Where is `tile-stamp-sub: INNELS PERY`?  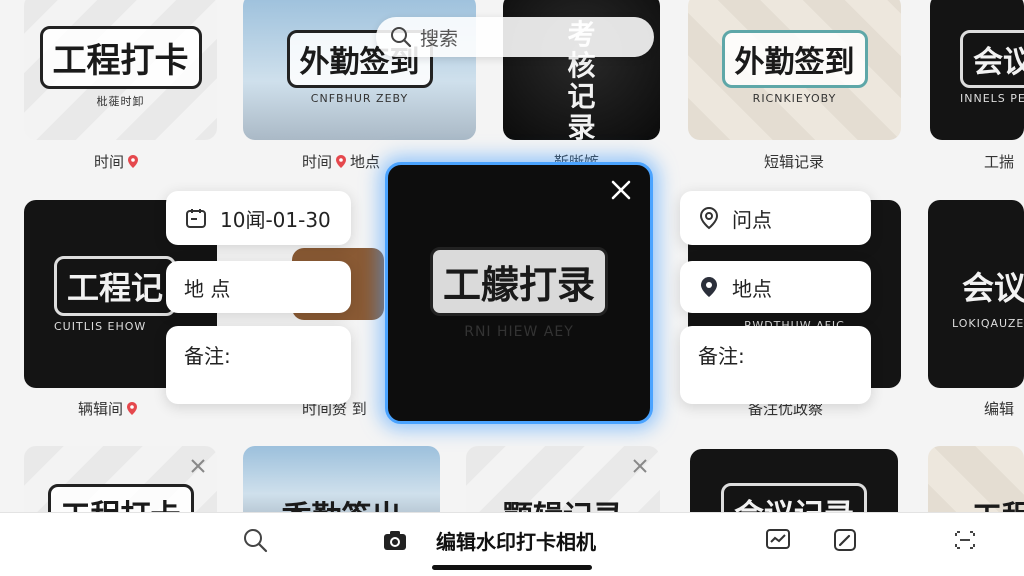
tile-stamp-sub: INNELS PERY is located at coordinates (992, 98).